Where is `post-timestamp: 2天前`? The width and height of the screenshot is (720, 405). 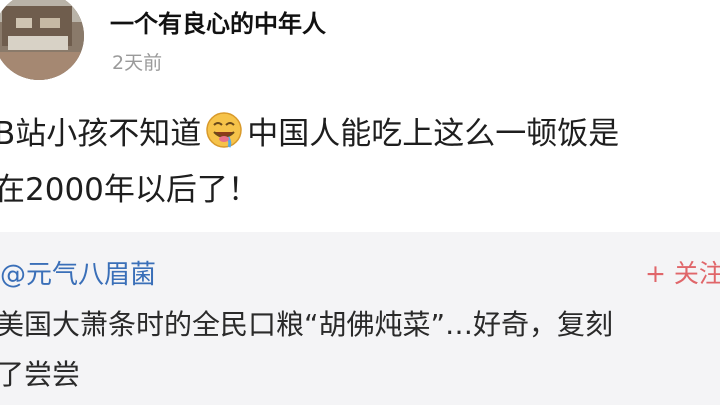
post-timestamp: 2天前 is located at coordinates (137, 63).